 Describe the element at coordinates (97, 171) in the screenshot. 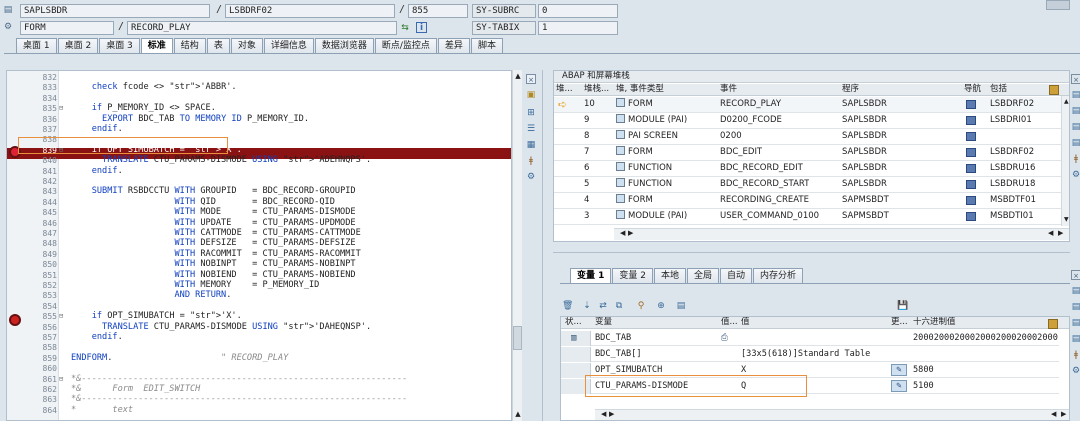

I see `code-line: endif.` at that location.